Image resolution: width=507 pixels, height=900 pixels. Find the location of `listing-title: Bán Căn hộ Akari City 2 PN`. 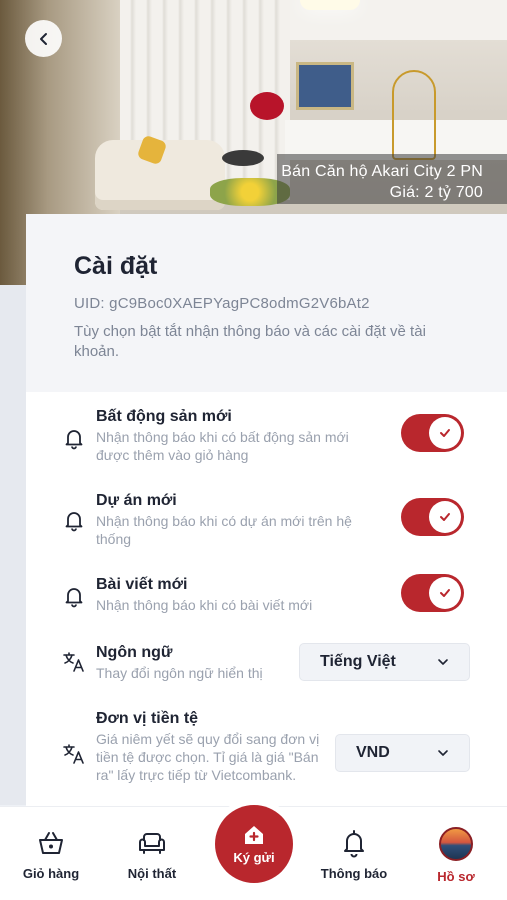

listing-title: Bán Căn hộ Akari City 2 PN is located at coordinates (382, 171).